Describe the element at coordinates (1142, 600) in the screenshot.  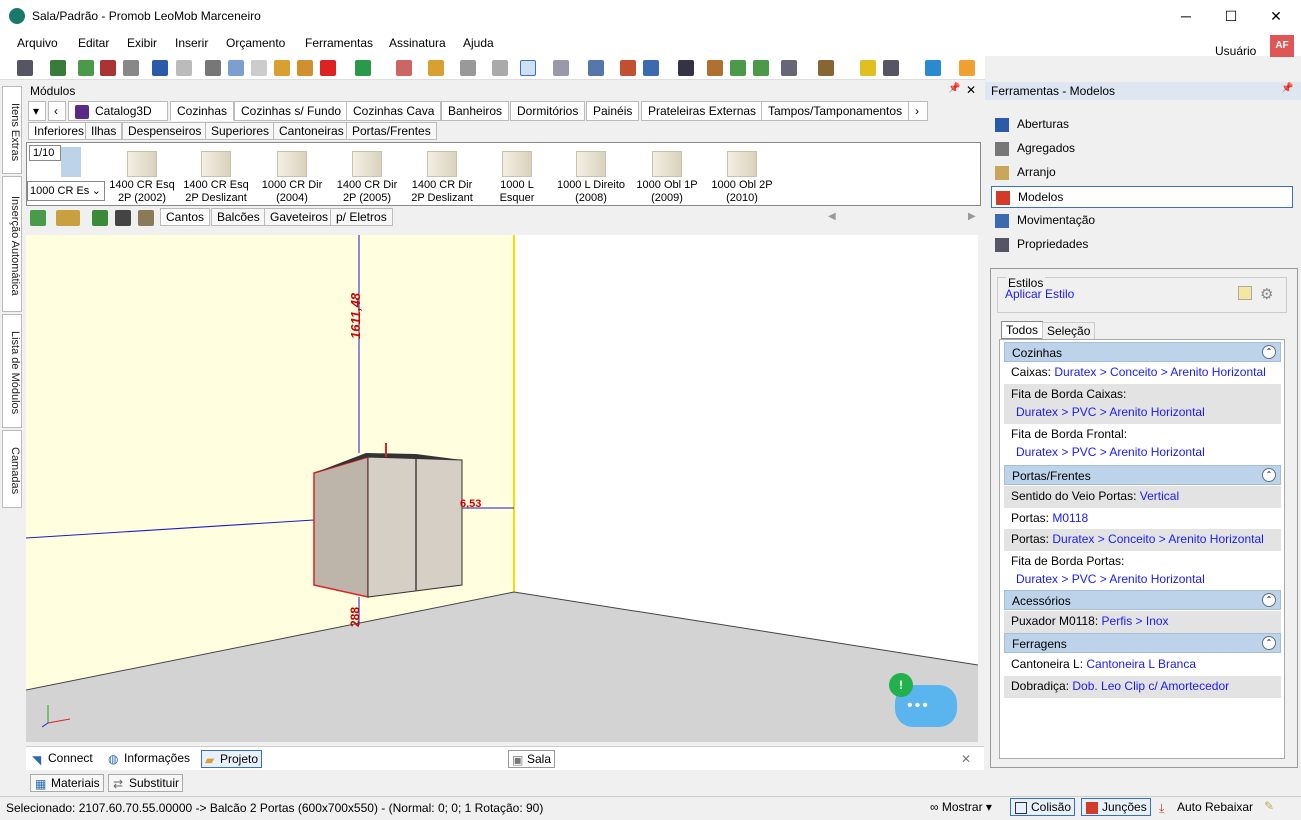
I see `group-header-acessorios: Acessórios ⌃` at that location.